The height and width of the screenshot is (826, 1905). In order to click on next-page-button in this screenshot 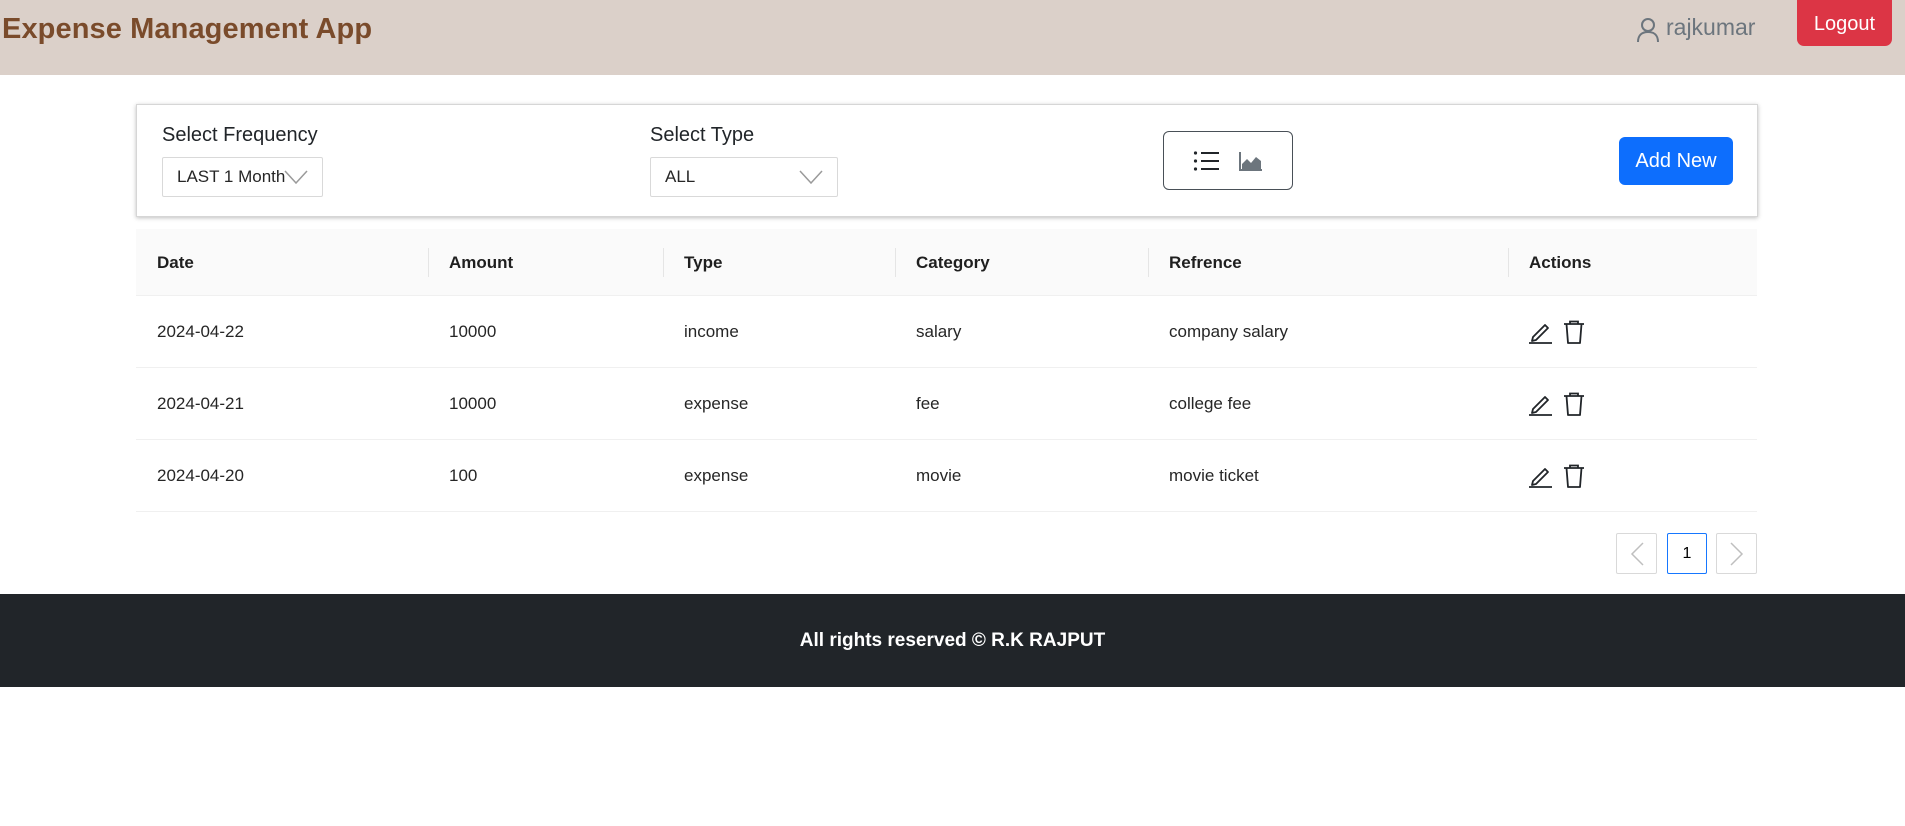, I will do `click(1736, 553)`.